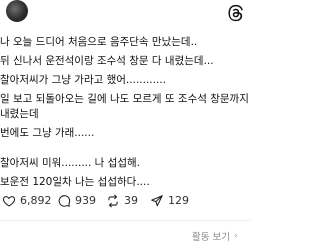 This screenshot has width=320, height=250. What do you see at coordinates (125, 15) in the screenshot?
I see `post-header` at bounding box center [125, 15].